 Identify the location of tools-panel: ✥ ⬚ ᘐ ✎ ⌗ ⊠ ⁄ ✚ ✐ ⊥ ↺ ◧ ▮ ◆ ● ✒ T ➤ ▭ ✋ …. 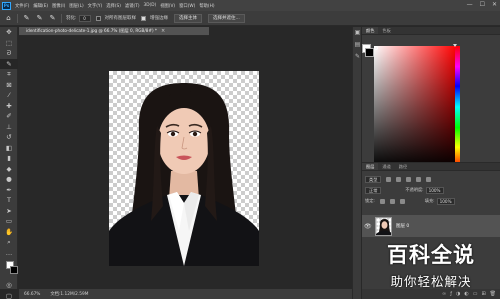
(9, 163).